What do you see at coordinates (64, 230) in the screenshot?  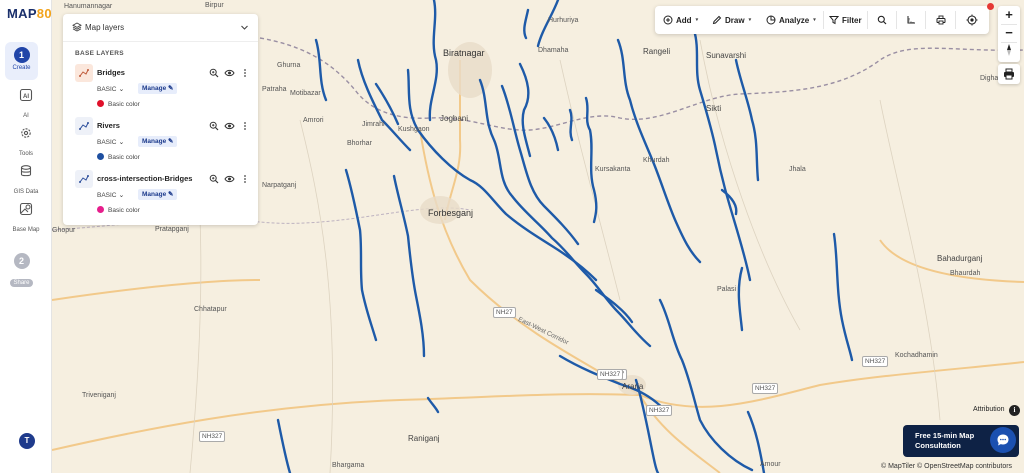 I see `place-label: Ghopur` at bounding box center [64, 230].